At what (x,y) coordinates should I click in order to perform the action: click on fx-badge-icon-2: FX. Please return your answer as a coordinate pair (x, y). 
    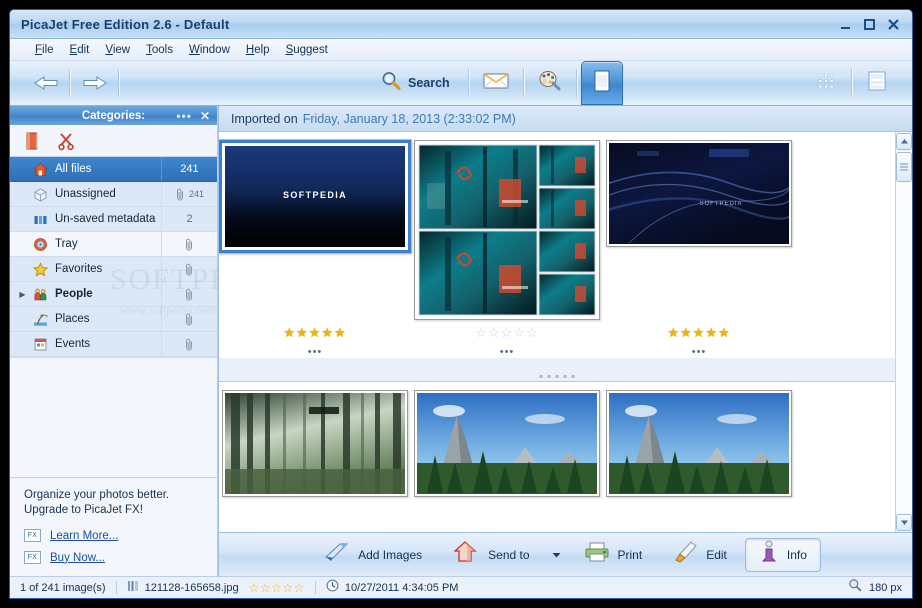
    Looking at the image, I should click on (32, 557).